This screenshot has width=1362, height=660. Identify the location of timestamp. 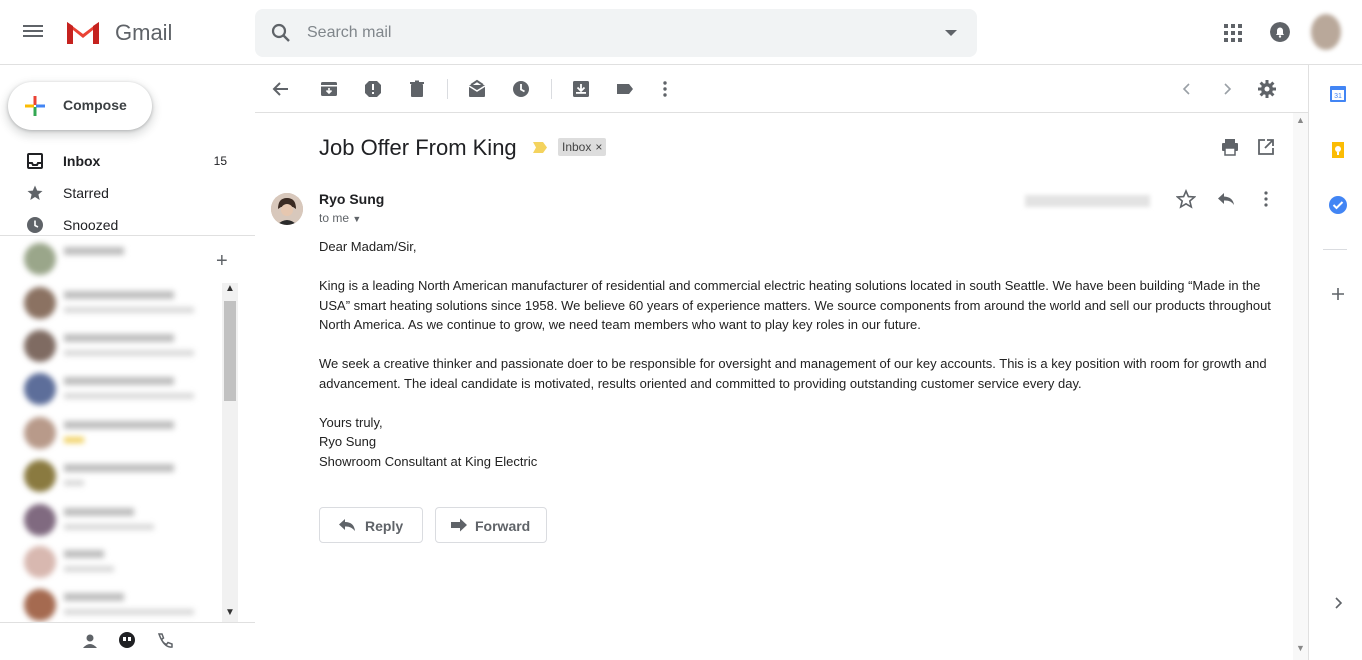
(1087, 201).